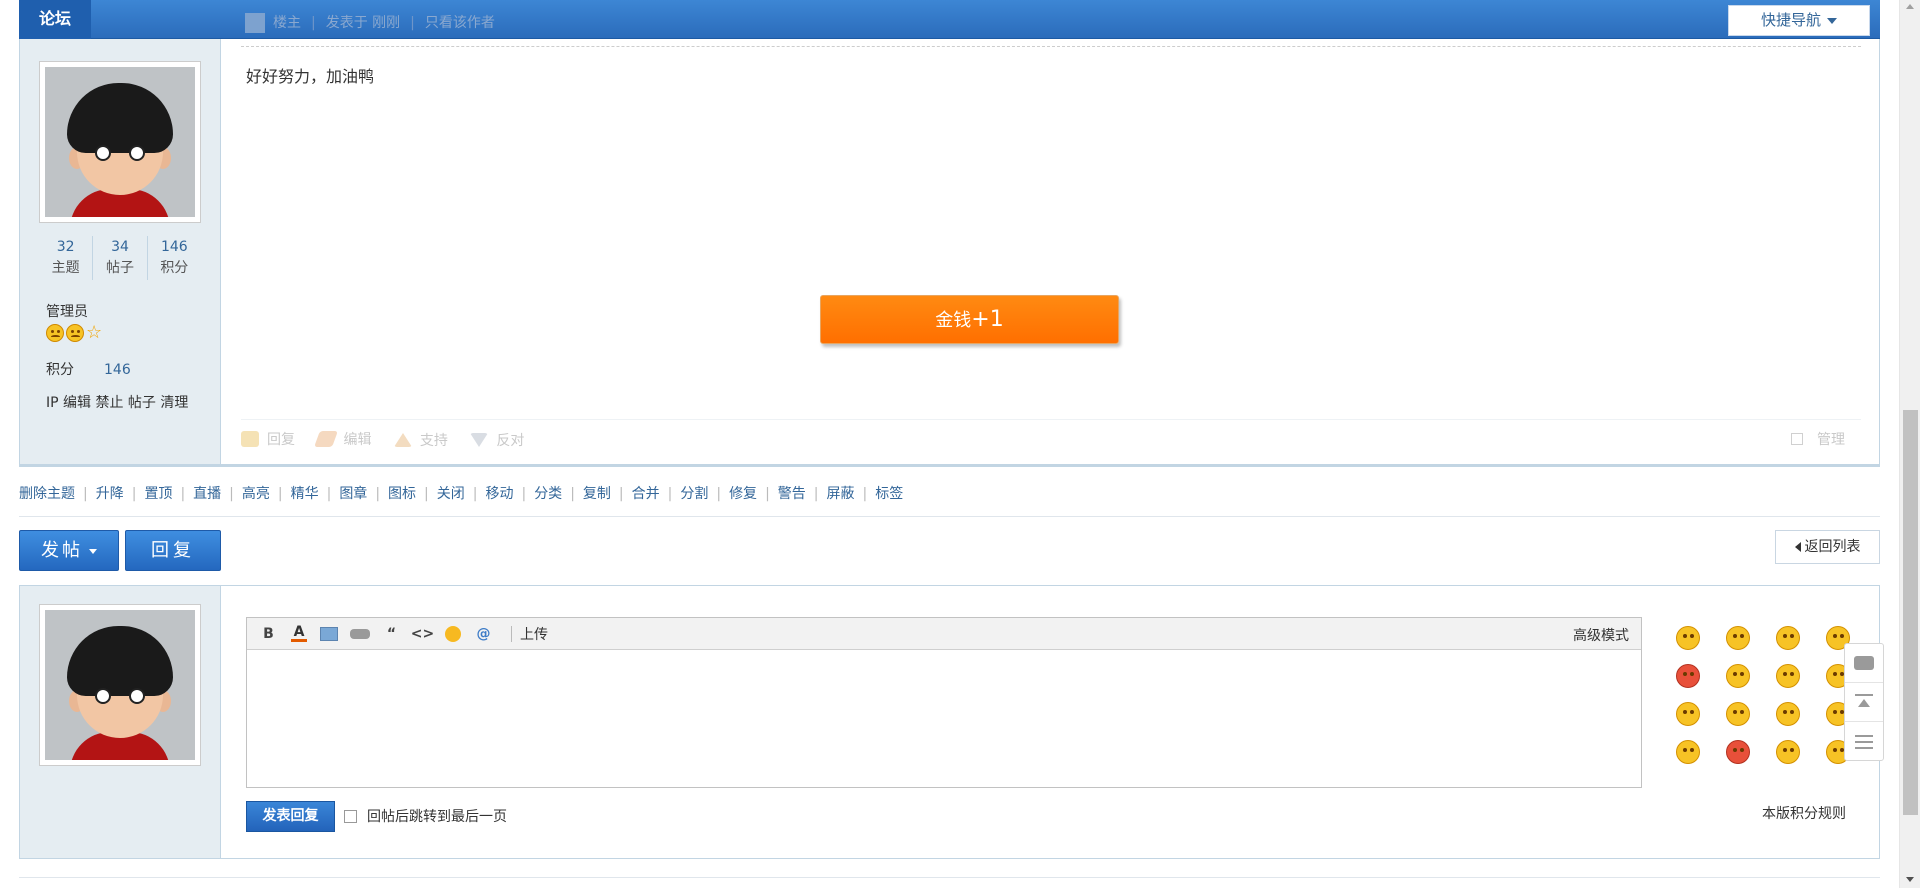  I want to click on reply-editor: B A “ <> @ 上传 高级模式, so click(944, 702).